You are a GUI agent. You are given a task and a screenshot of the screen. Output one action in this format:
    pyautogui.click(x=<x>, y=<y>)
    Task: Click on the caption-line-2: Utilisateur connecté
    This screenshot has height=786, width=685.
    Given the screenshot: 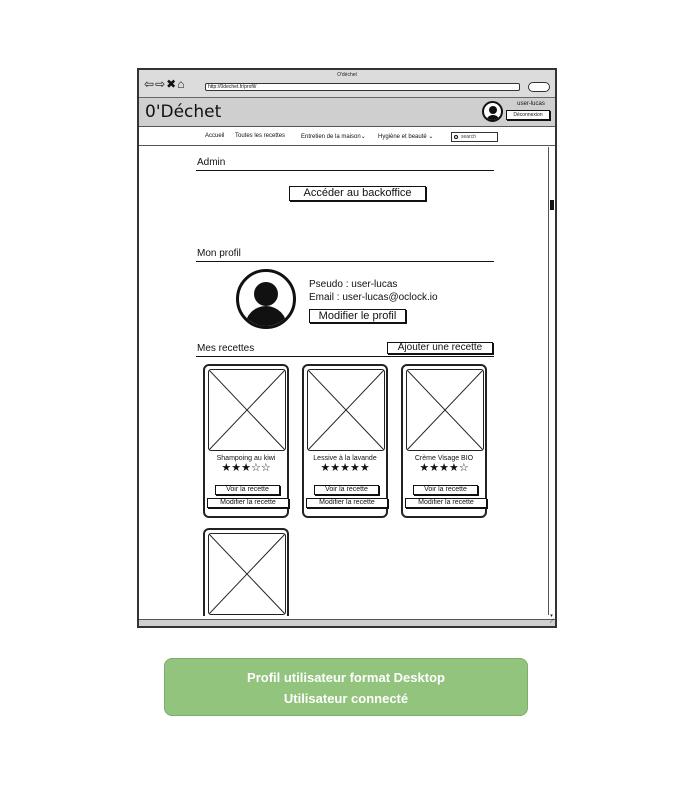 What is the action you would take?
    pyautogui.click(x=346, y=698)
    